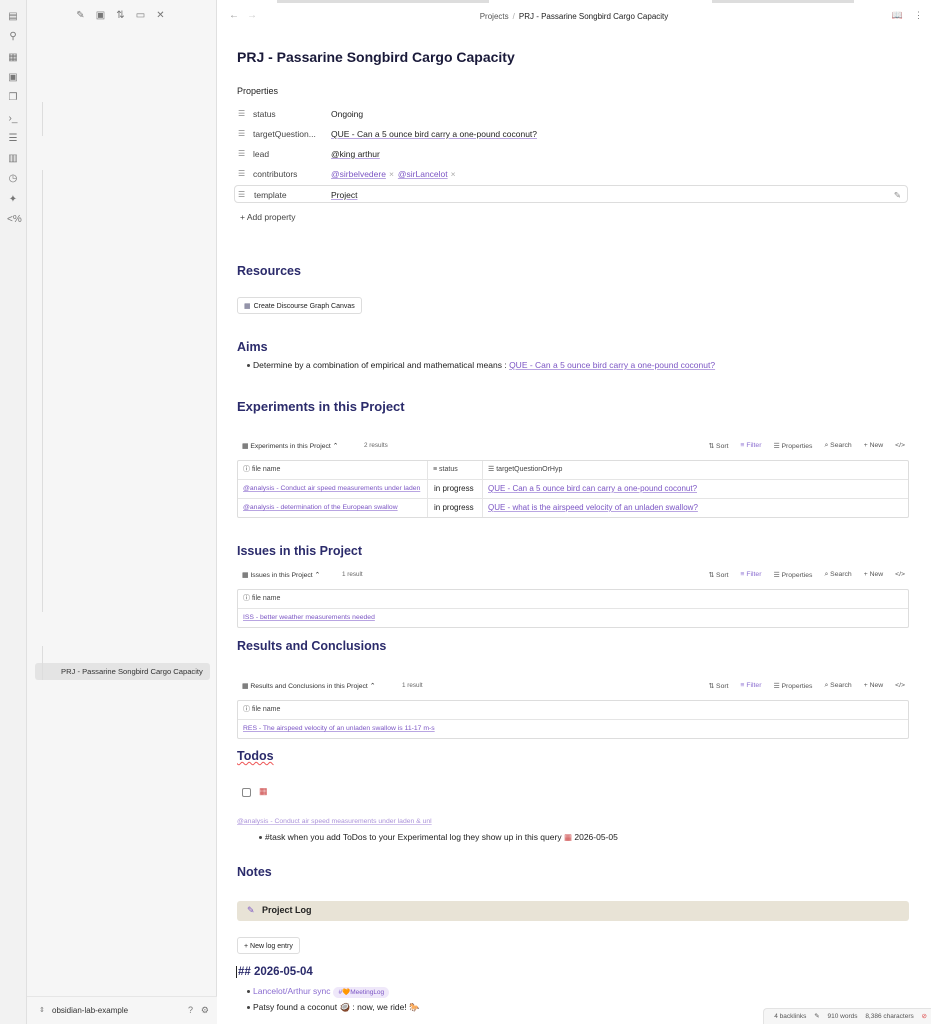 The width and height of the screenshot is (931, 1024). I want to click on code-icon: <%, so click(14, 220).